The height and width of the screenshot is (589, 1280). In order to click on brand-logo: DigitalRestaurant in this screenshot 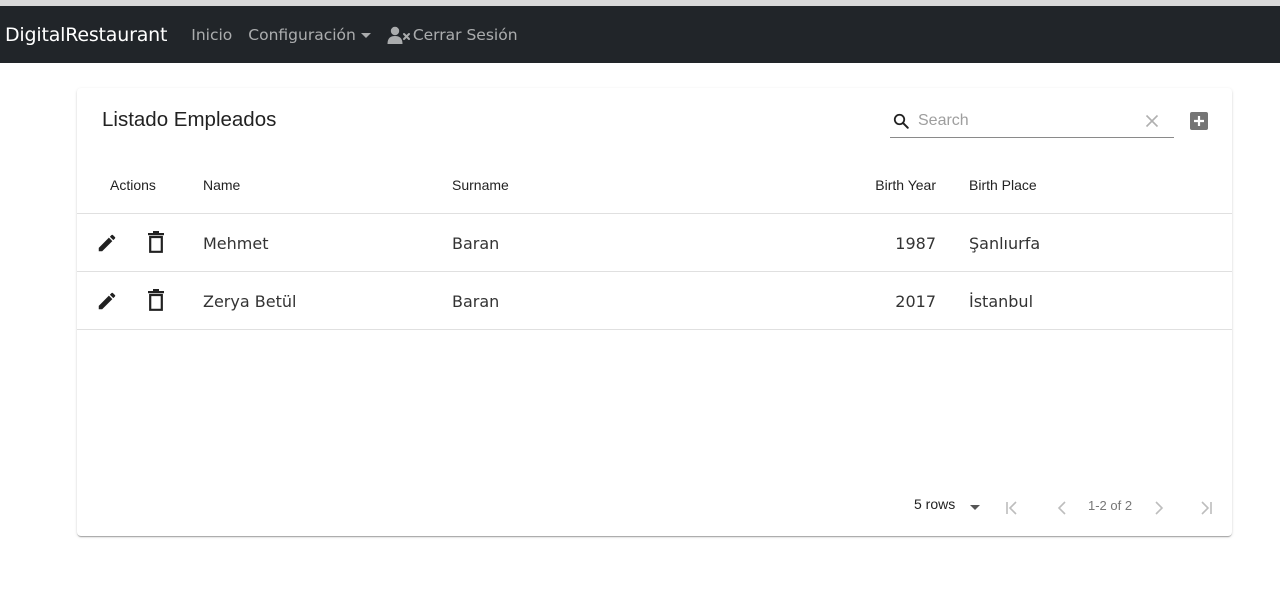, I will do `click(86, 35)`.